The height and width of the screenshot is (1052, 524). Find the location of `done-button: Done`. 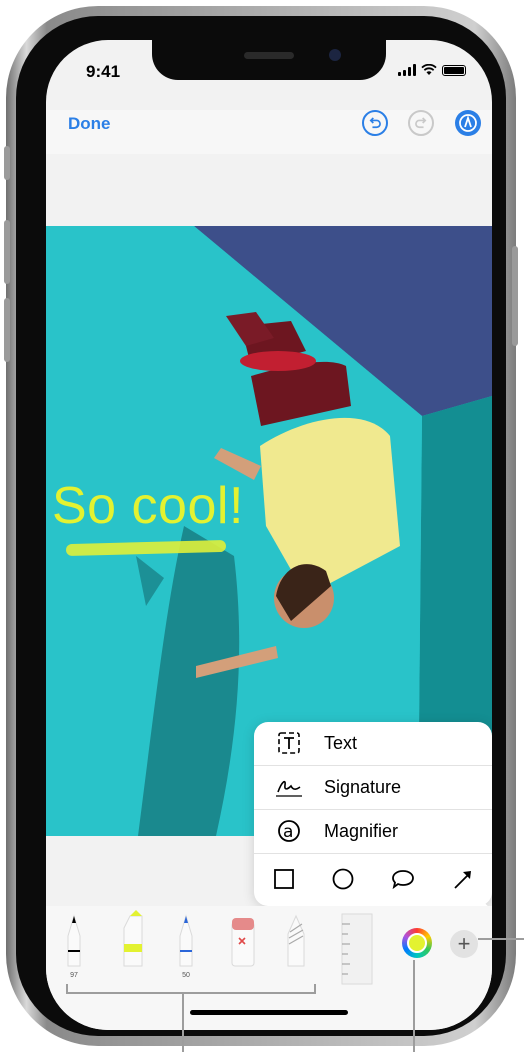

done-button: Done is located at coordinates (89, 124).